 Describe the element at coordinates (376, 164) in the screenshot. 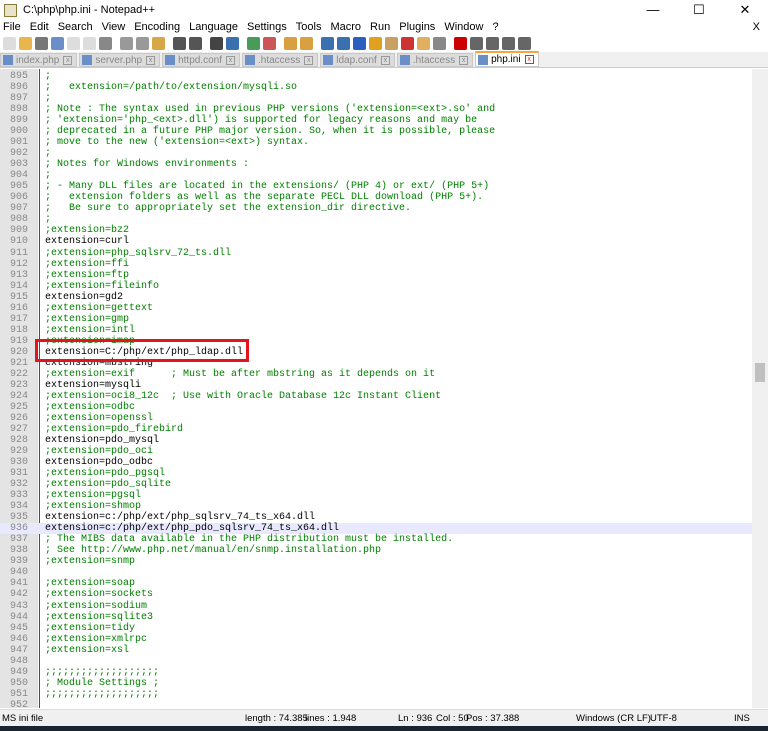

I see `code-line: 903 ; Notes for Windows environments :` at that location.